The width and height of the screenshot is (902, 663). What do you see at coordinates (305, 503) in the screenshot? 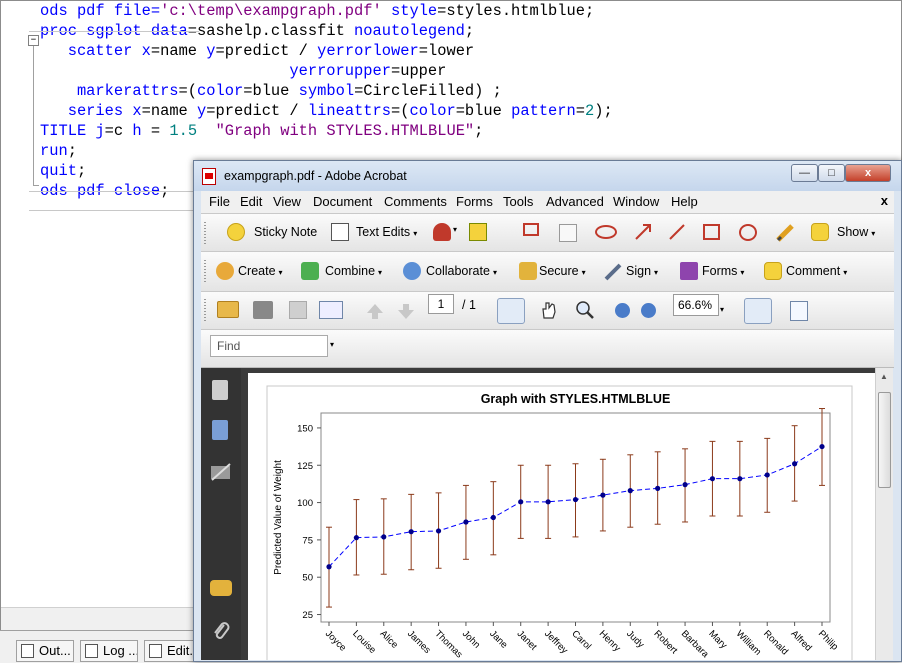
I see `y-tick-label: 100` at bounding box center [305, 503].